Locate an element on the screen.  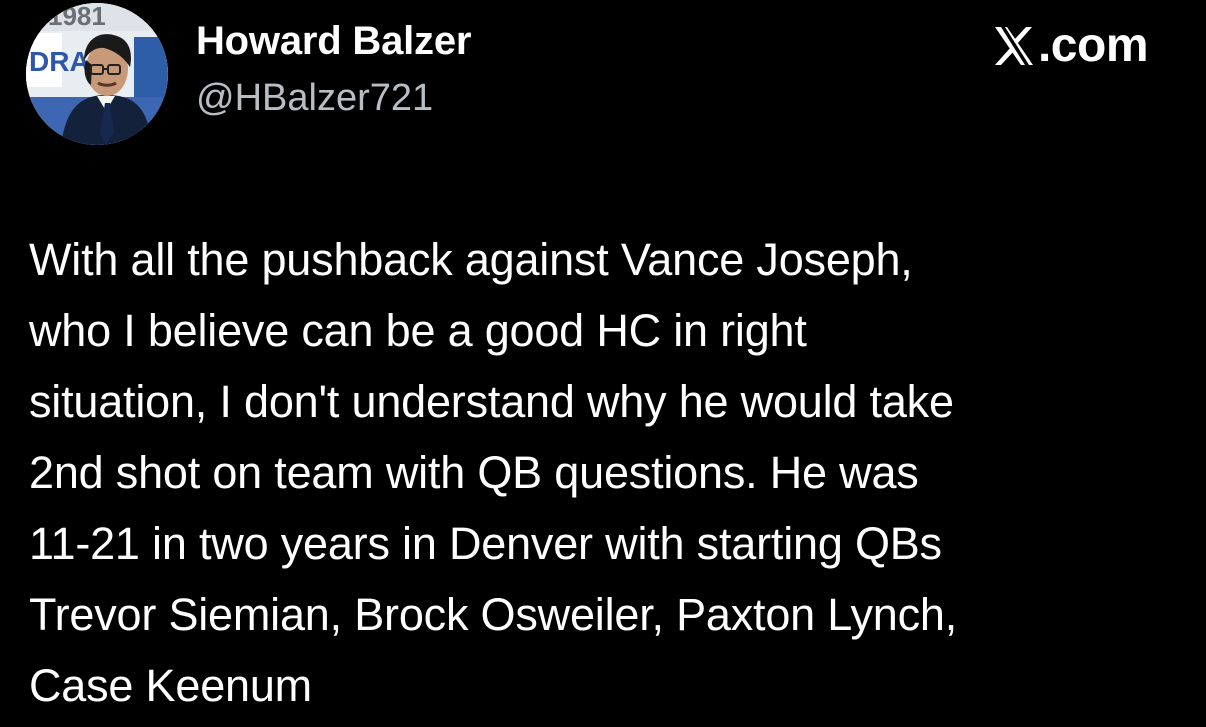
avatar-photo-icon: 1981 DRA is located at coordinates (97, 74).